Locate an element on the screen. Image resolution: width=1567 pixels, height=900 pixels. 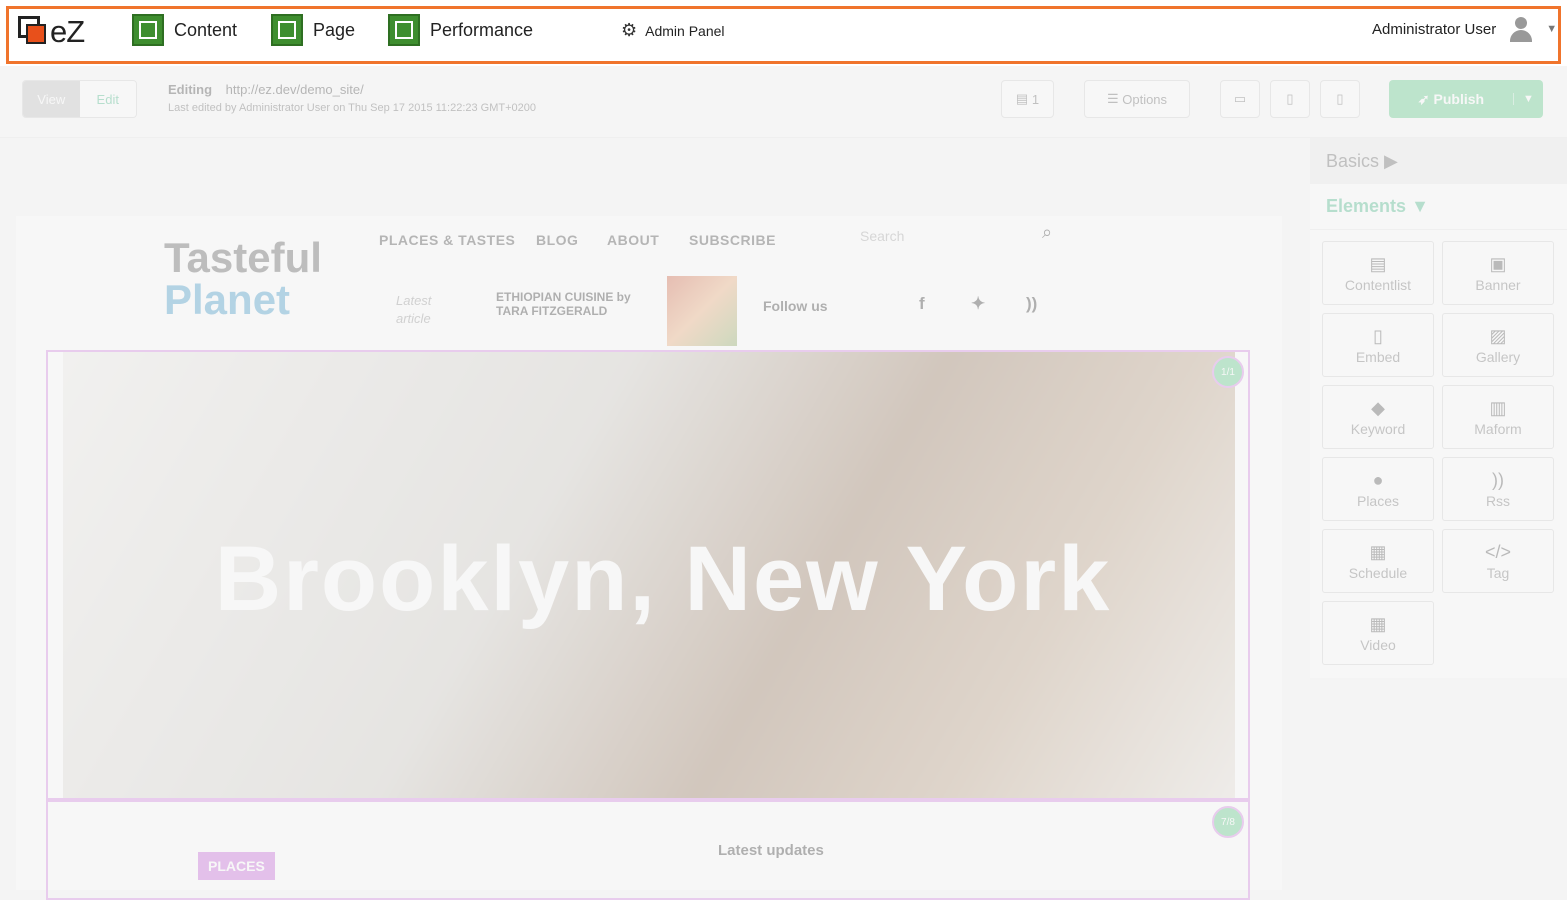
caret-right-icon: ▶ is located at coordinates (1391, 160).